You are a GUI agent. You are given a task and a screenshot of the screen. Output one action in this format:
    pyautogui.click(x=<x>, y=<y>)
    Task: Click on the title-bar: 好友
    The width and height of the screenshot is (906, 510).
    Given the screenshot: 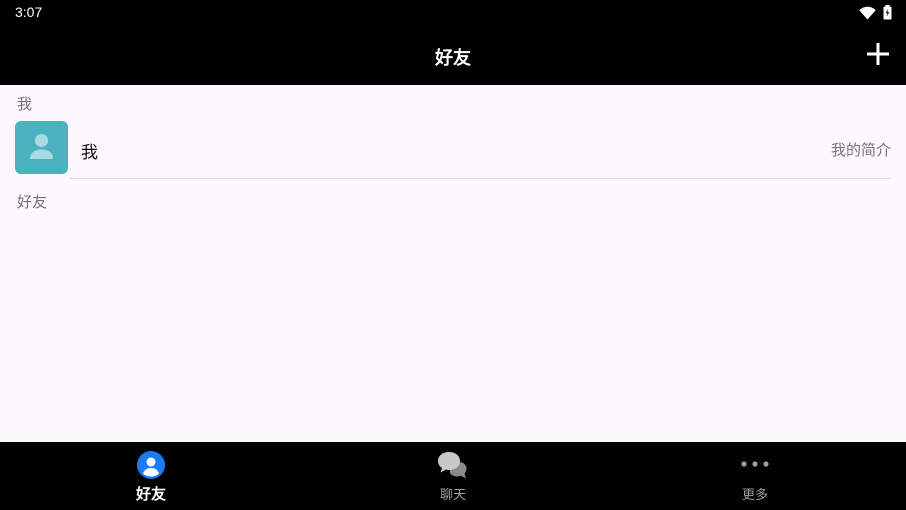 What is the action you would take?
    pyautogui.click(x=453, y=55)
    